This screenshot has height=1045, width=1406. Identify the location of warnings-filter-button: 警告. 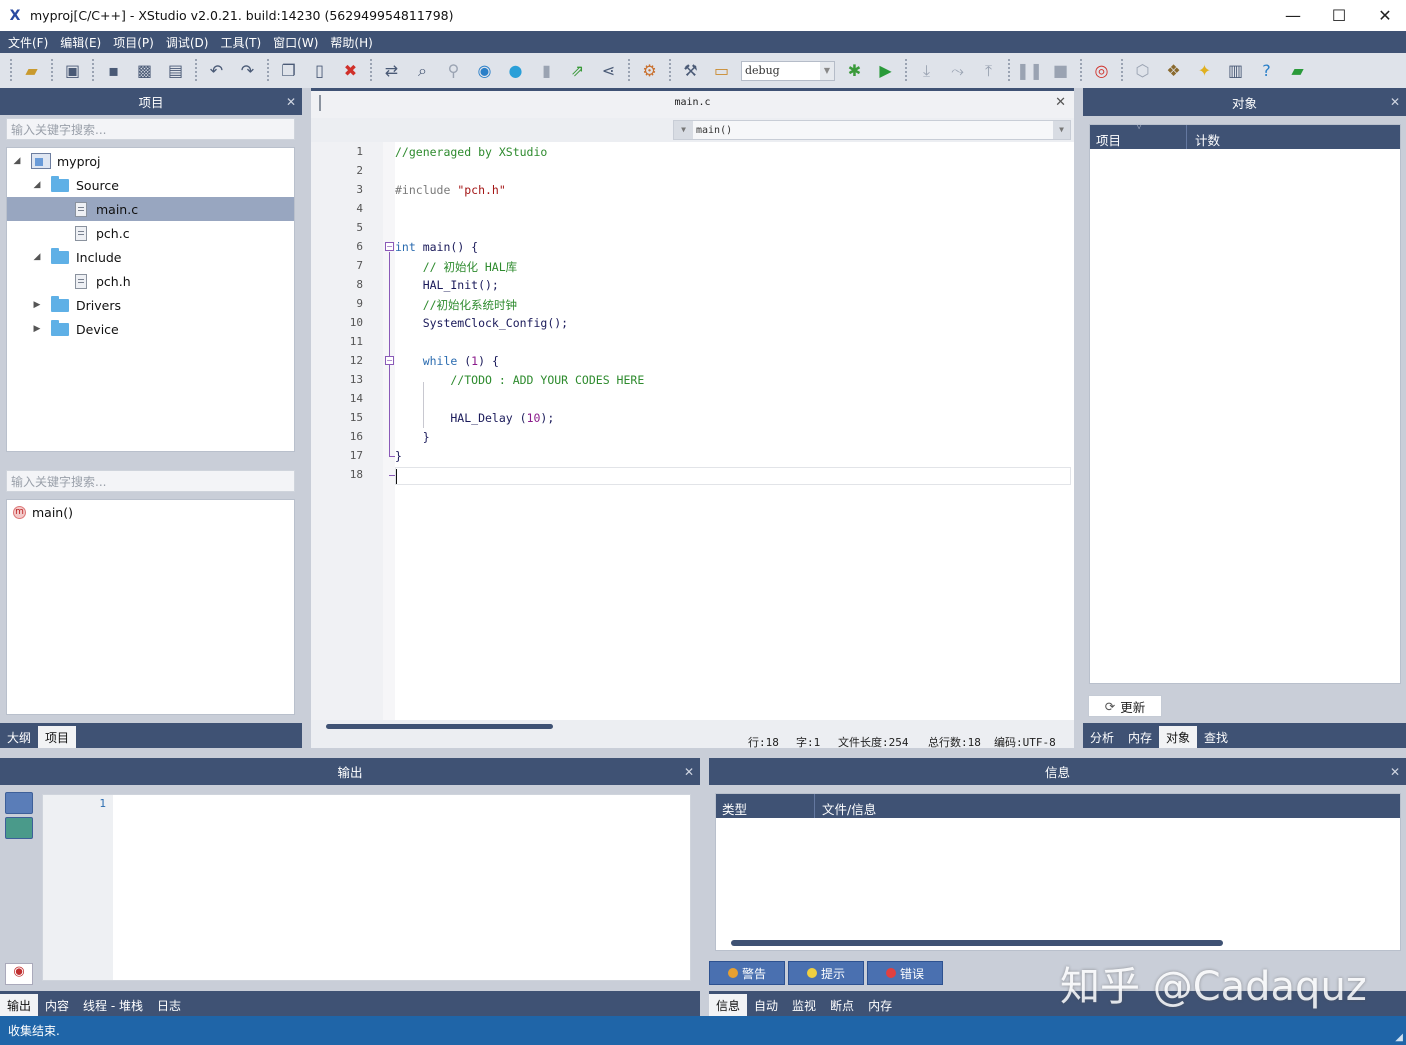
(747, 973).